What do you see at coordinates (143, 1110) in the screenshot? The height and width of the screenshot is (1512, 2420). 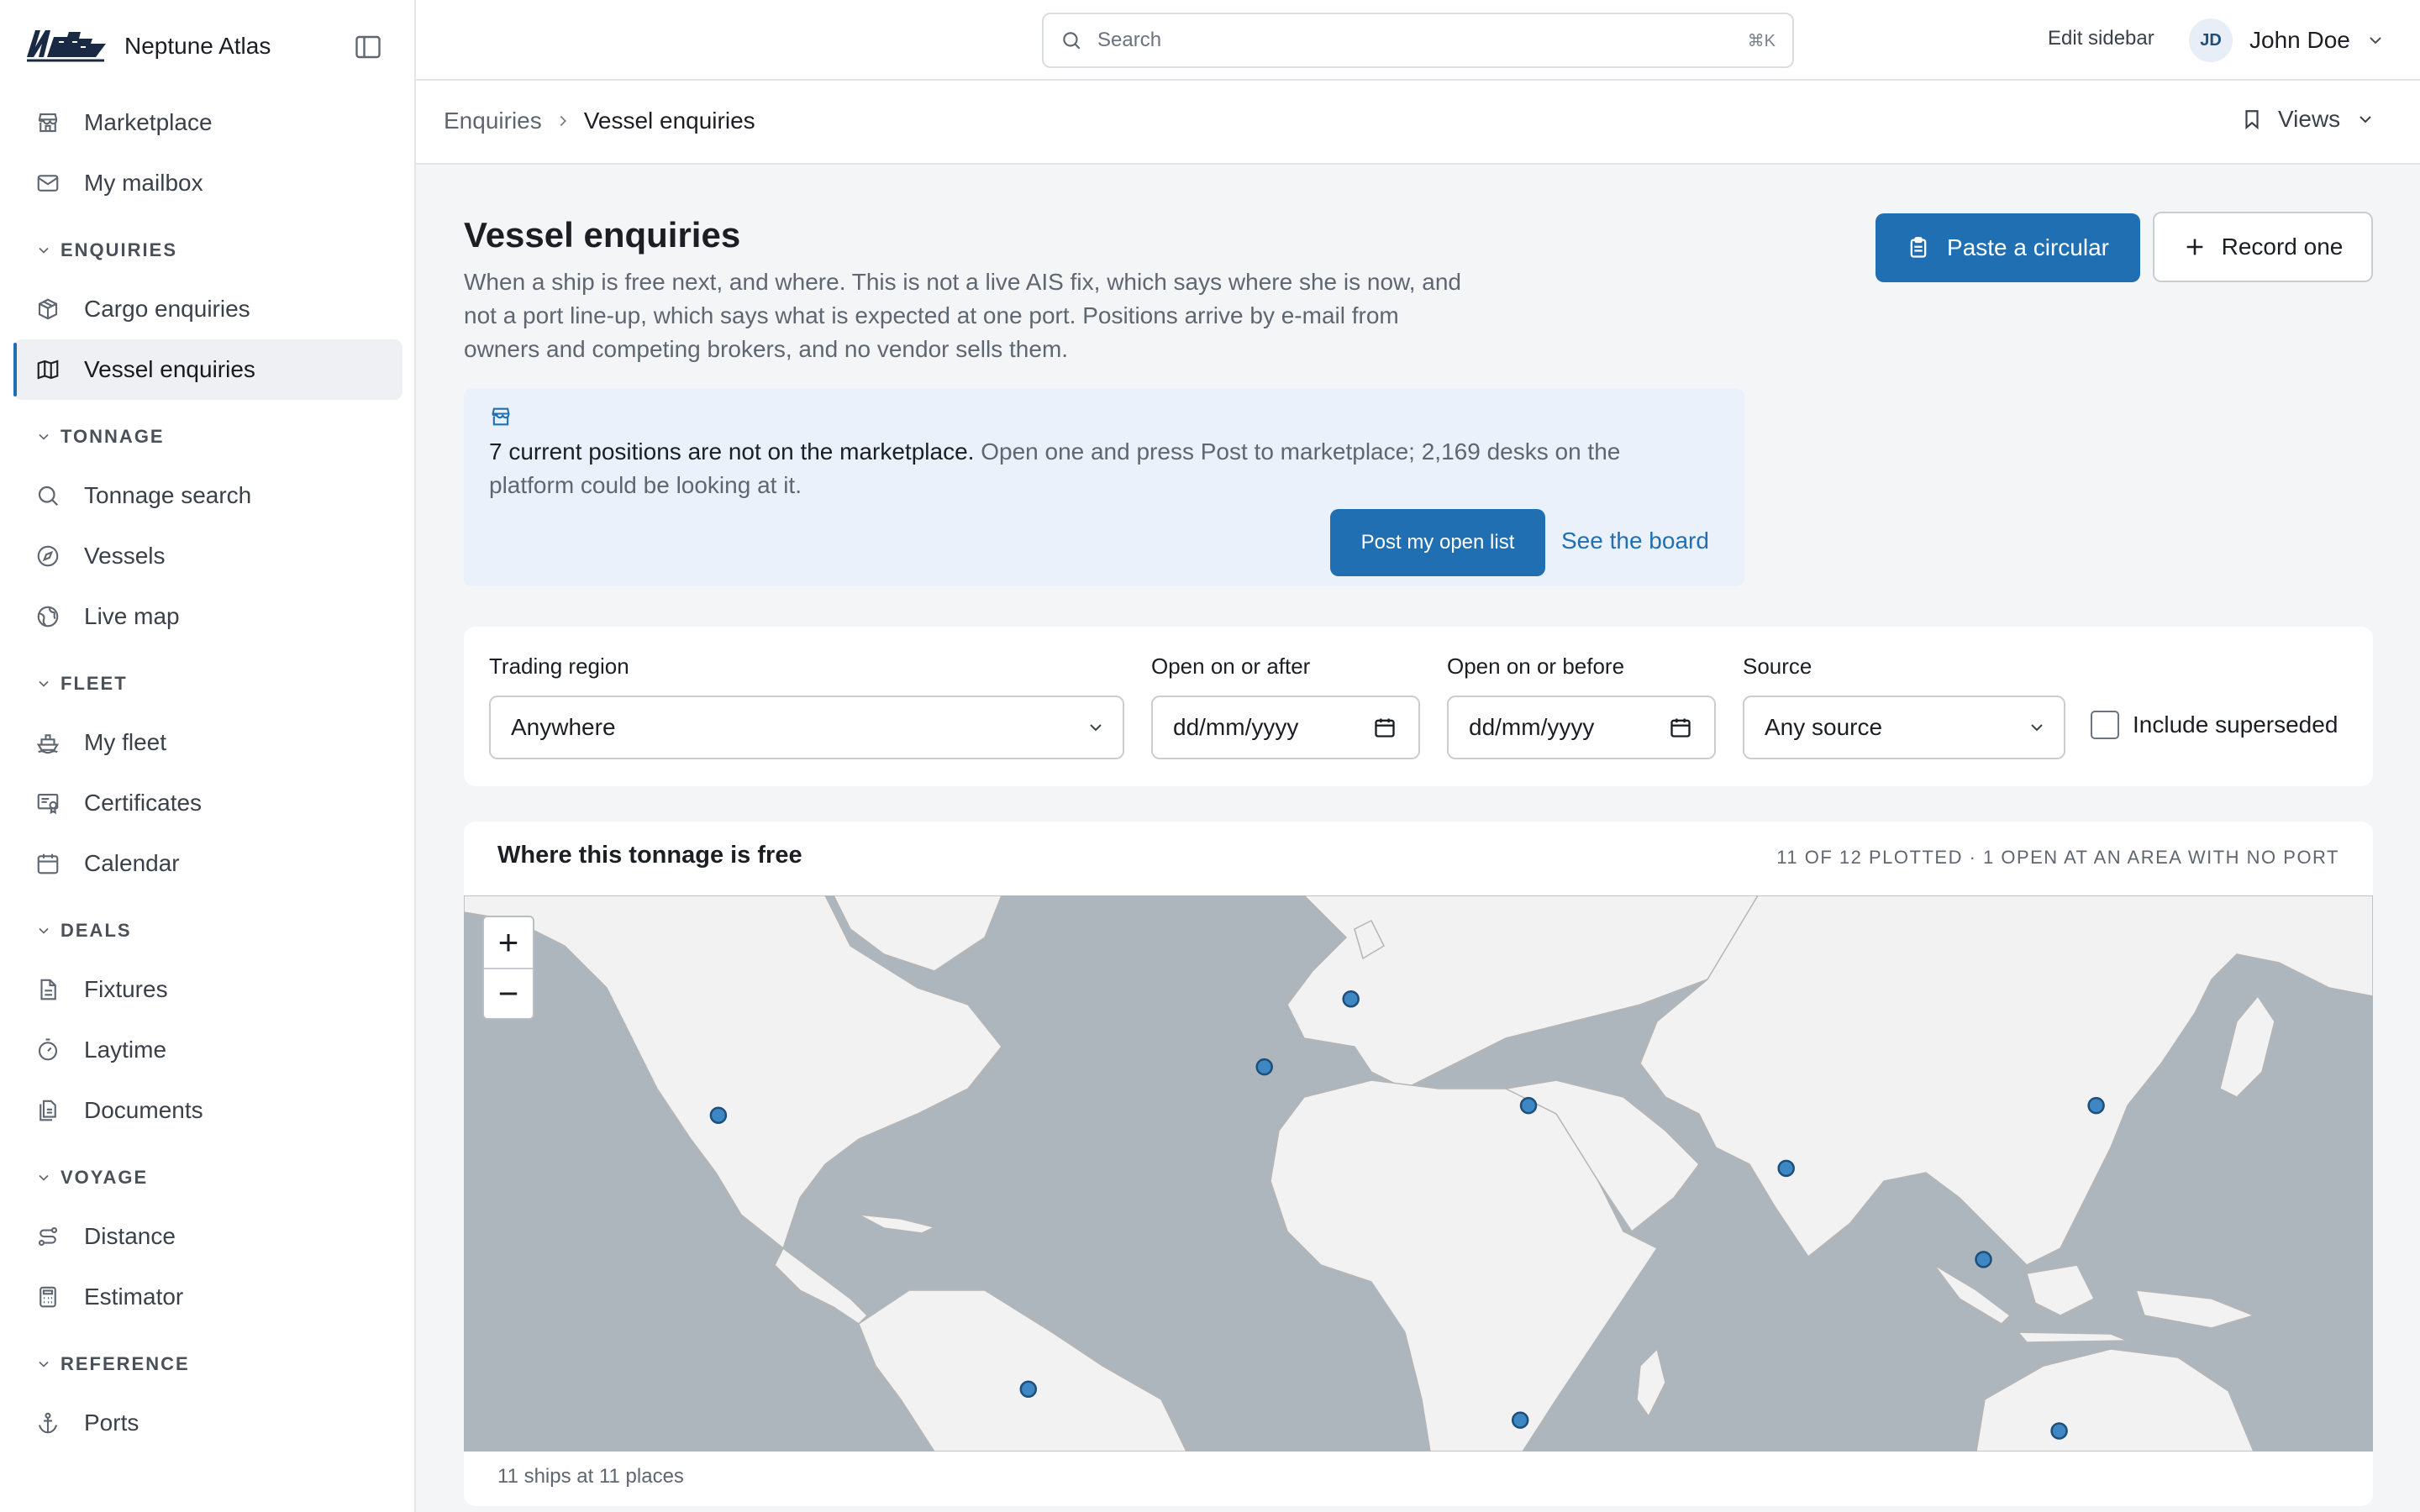 I see `sidebar-item-label: Documents` at bounding box center [143, 1110].